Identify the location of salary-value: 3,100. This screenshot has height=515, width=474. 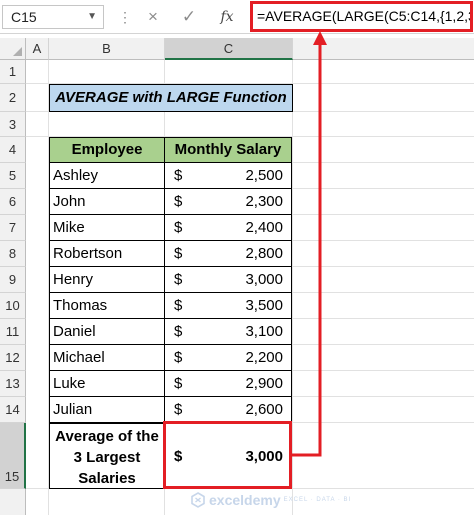
(264, 331).